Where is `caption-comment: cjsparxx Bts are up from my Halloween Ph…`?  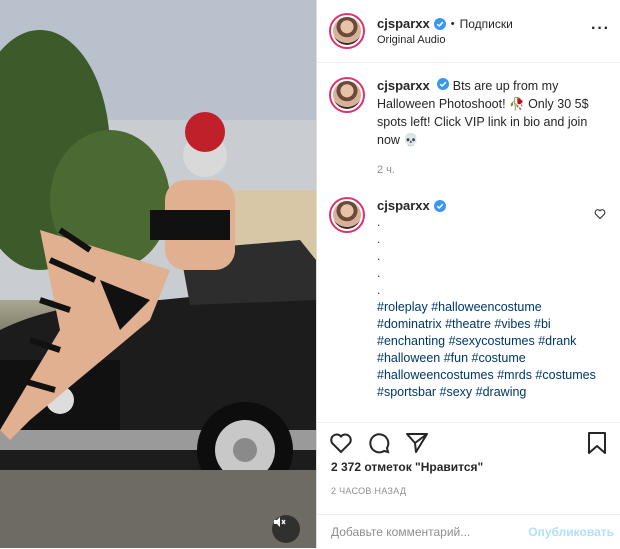 caption-comment: cjsparxx Bts are up from my Halloween Ph… is located at coordinates (468, 121).